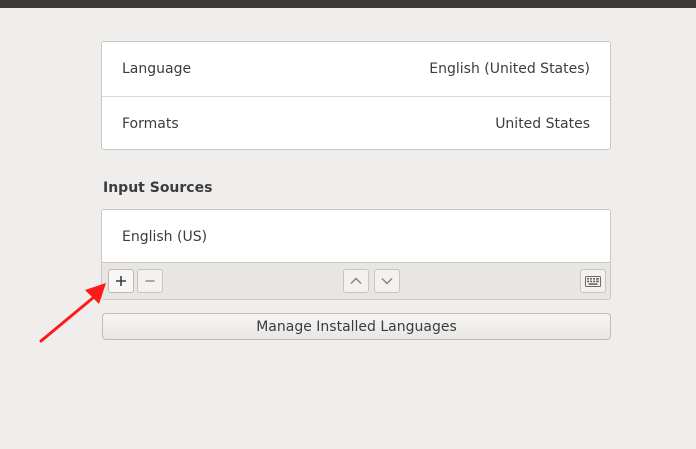 This screenshot has width=696, height=449. I want to click on input-sources-toolbar, so click(356, 280).